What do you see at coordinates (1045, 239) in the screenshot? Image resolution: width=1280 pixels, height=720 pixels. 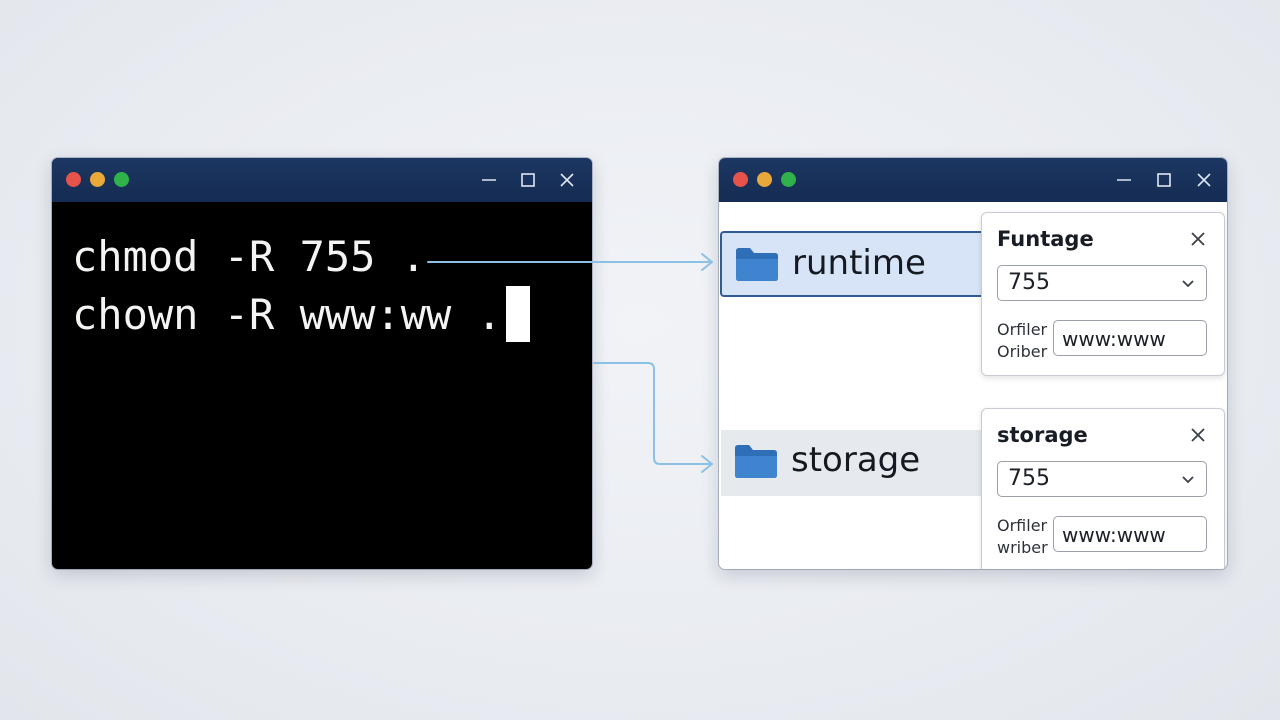 I see `panel-title: Funtage` at bounding box center [1045, 239].